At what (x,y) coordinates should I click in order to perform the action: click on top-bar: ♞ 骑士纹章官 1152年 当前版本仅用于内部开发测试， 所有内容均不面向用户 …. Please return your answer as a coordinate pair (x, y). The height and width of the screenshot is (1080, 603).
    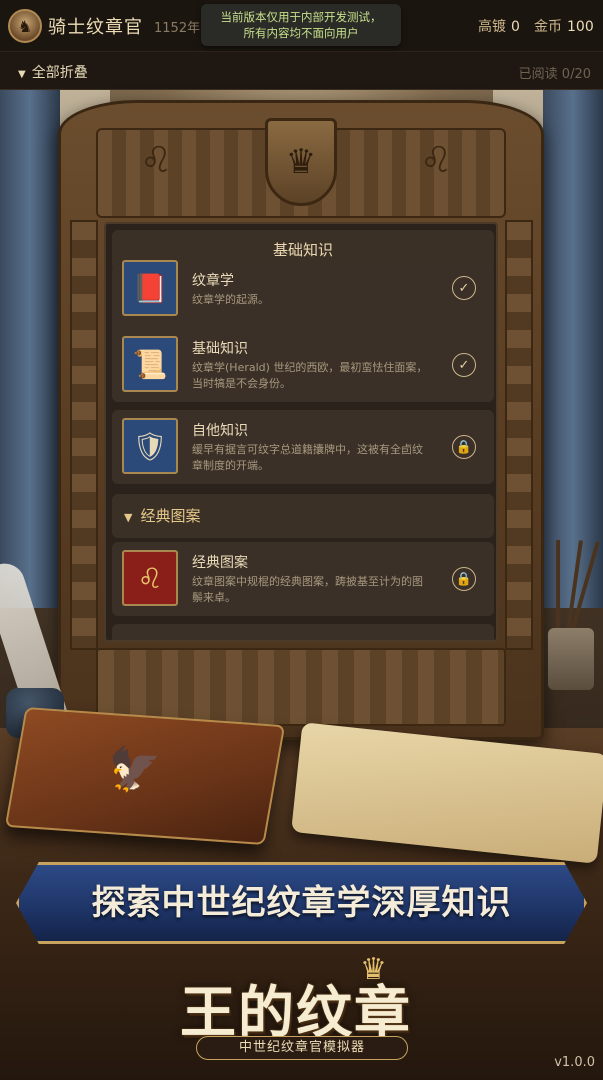
    Looking at the image, I should click on (301, 26).